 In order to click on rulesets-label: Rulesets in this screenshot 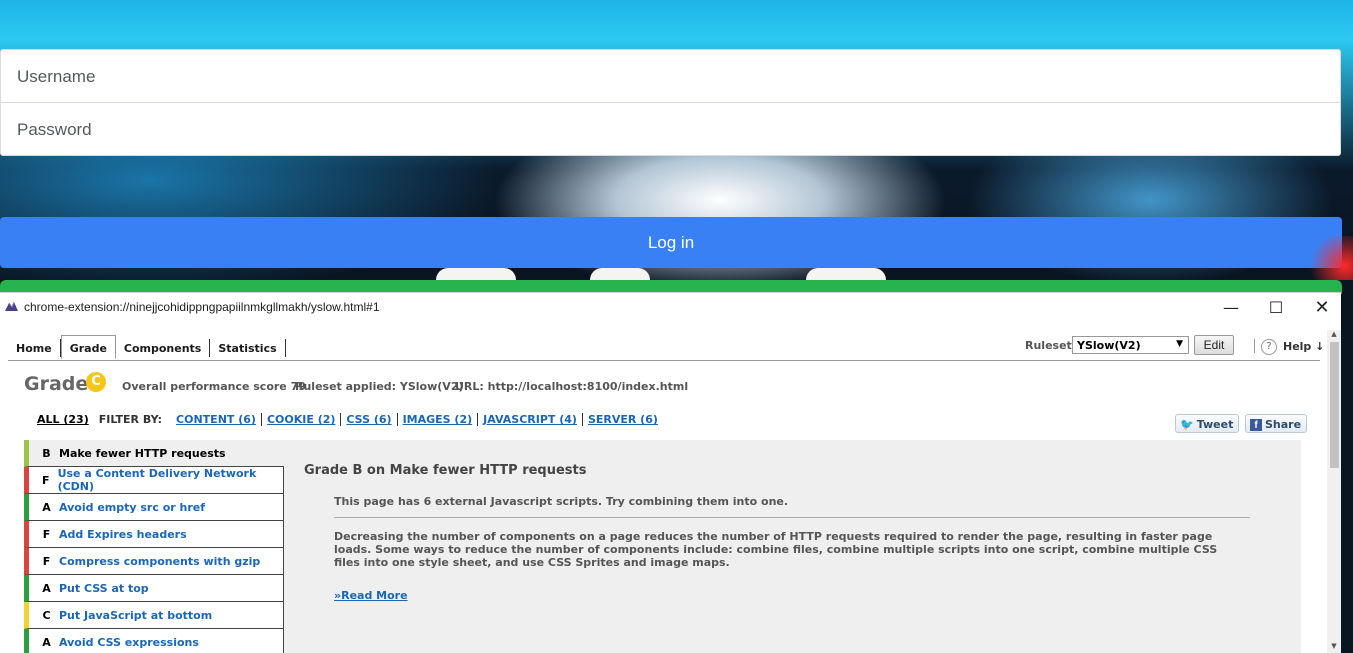, I will do `click(1052, 345)`.